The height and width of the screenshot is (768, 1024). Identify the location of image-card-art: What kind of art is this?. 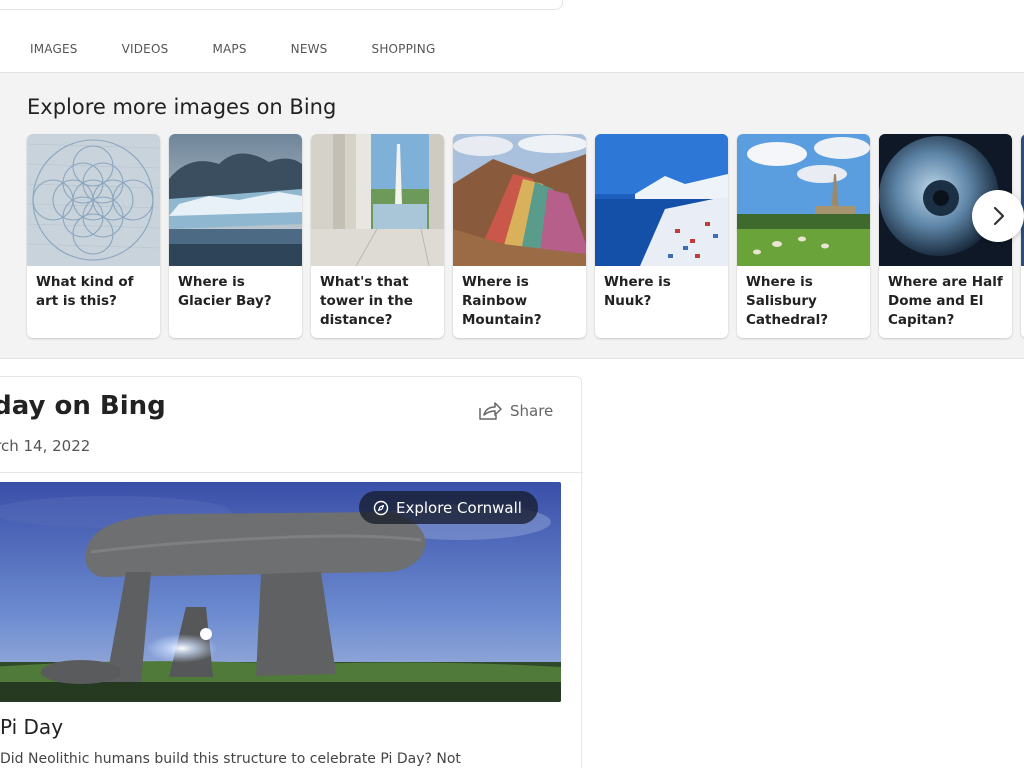
(93, 236).